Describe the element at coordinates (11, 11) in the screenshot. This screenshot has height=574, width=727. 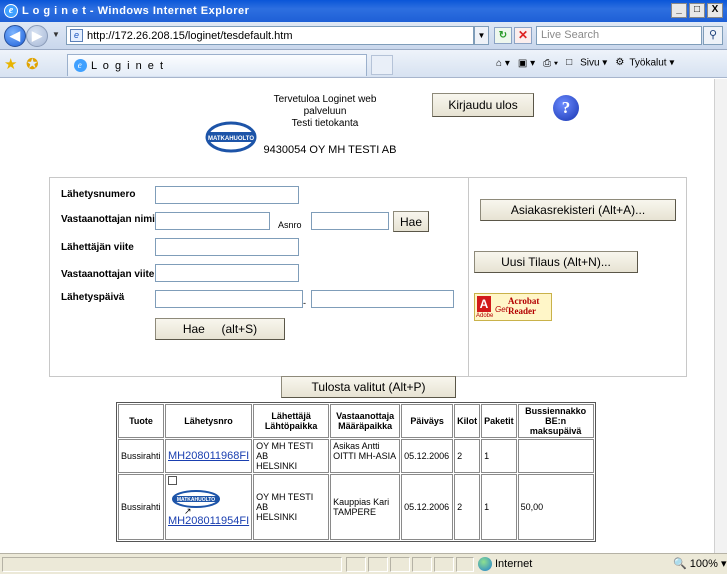
I see `ie-icon: e` at that location.